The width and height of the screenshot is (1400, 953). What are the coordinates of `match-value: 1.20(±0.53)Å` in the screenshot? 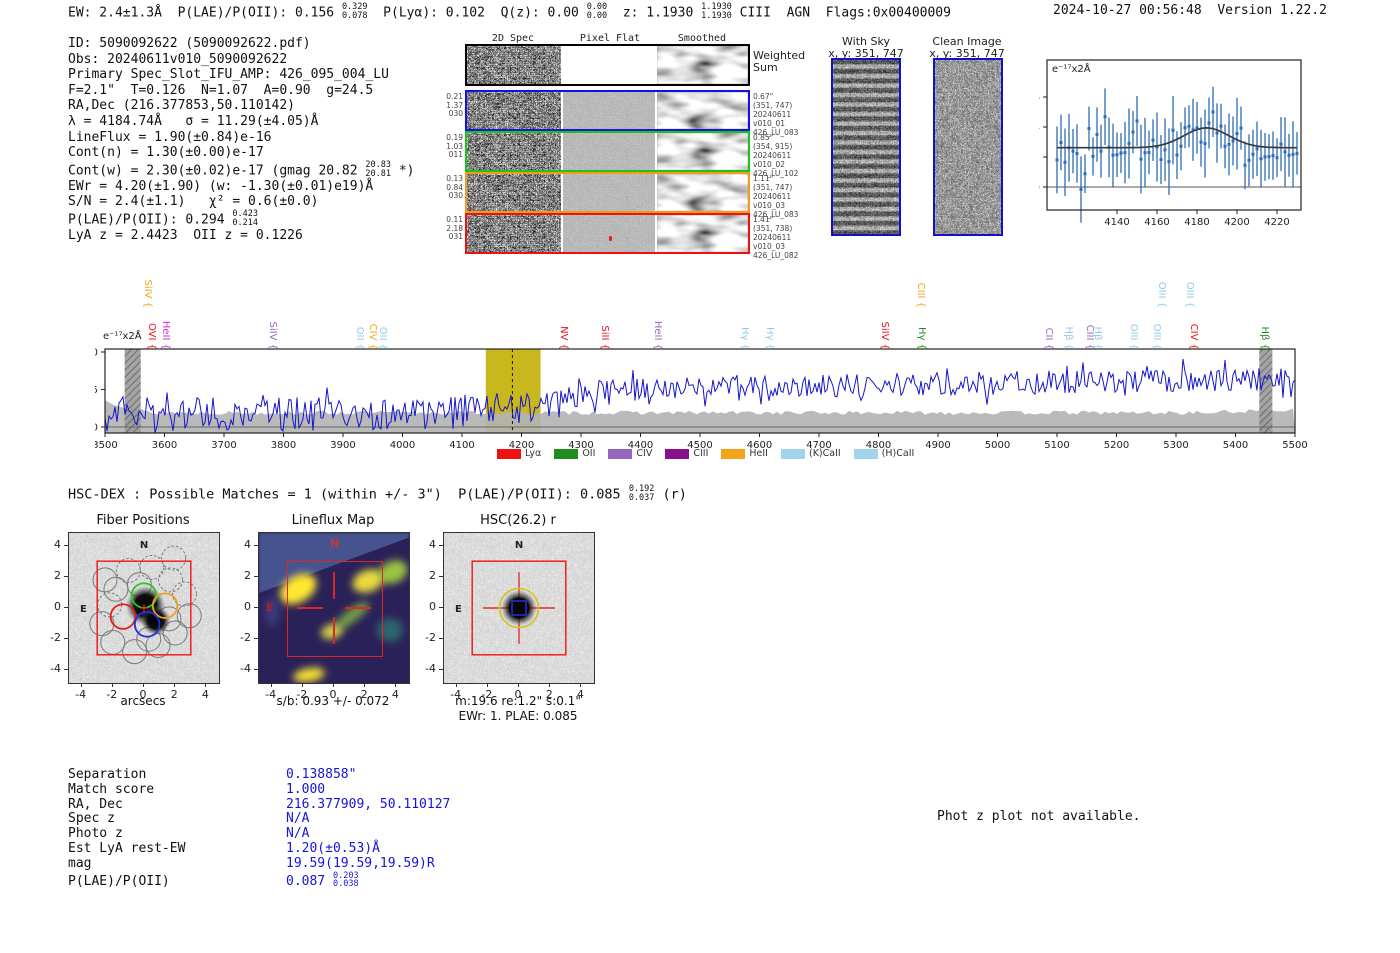 It's located at (333, 848).